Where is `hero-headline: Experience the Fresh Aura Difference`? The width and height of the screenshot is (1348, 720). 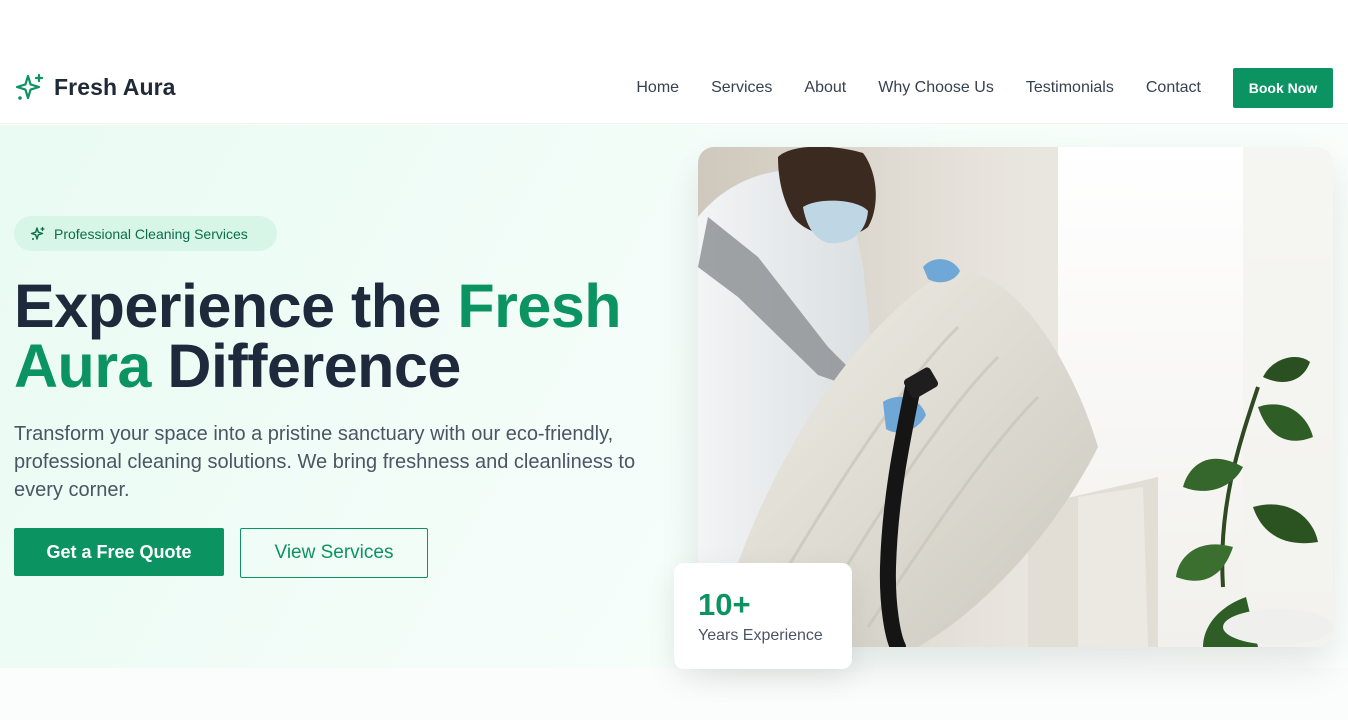
hero-headline: Experience the Fresh Aura Difference is located at coordinates (344, 336).